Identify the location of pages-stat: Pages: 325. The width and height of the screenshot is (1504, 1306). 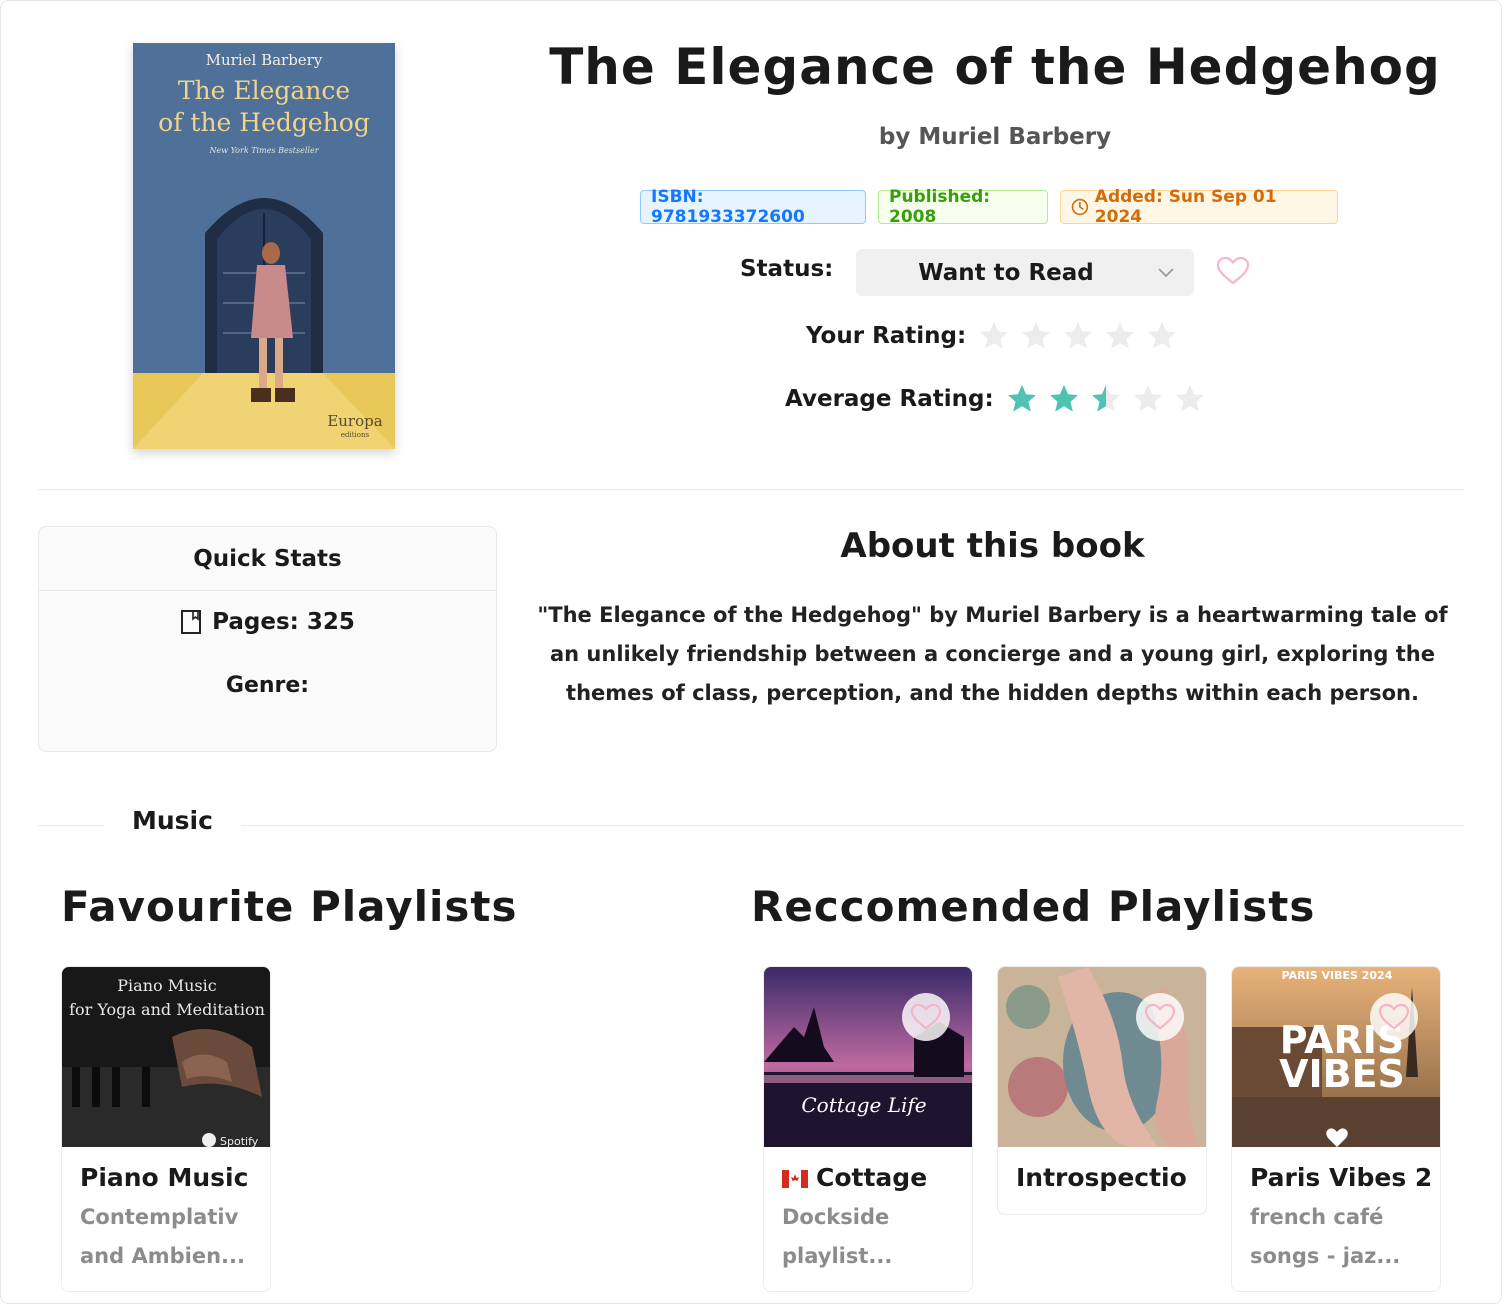
(267, 622).